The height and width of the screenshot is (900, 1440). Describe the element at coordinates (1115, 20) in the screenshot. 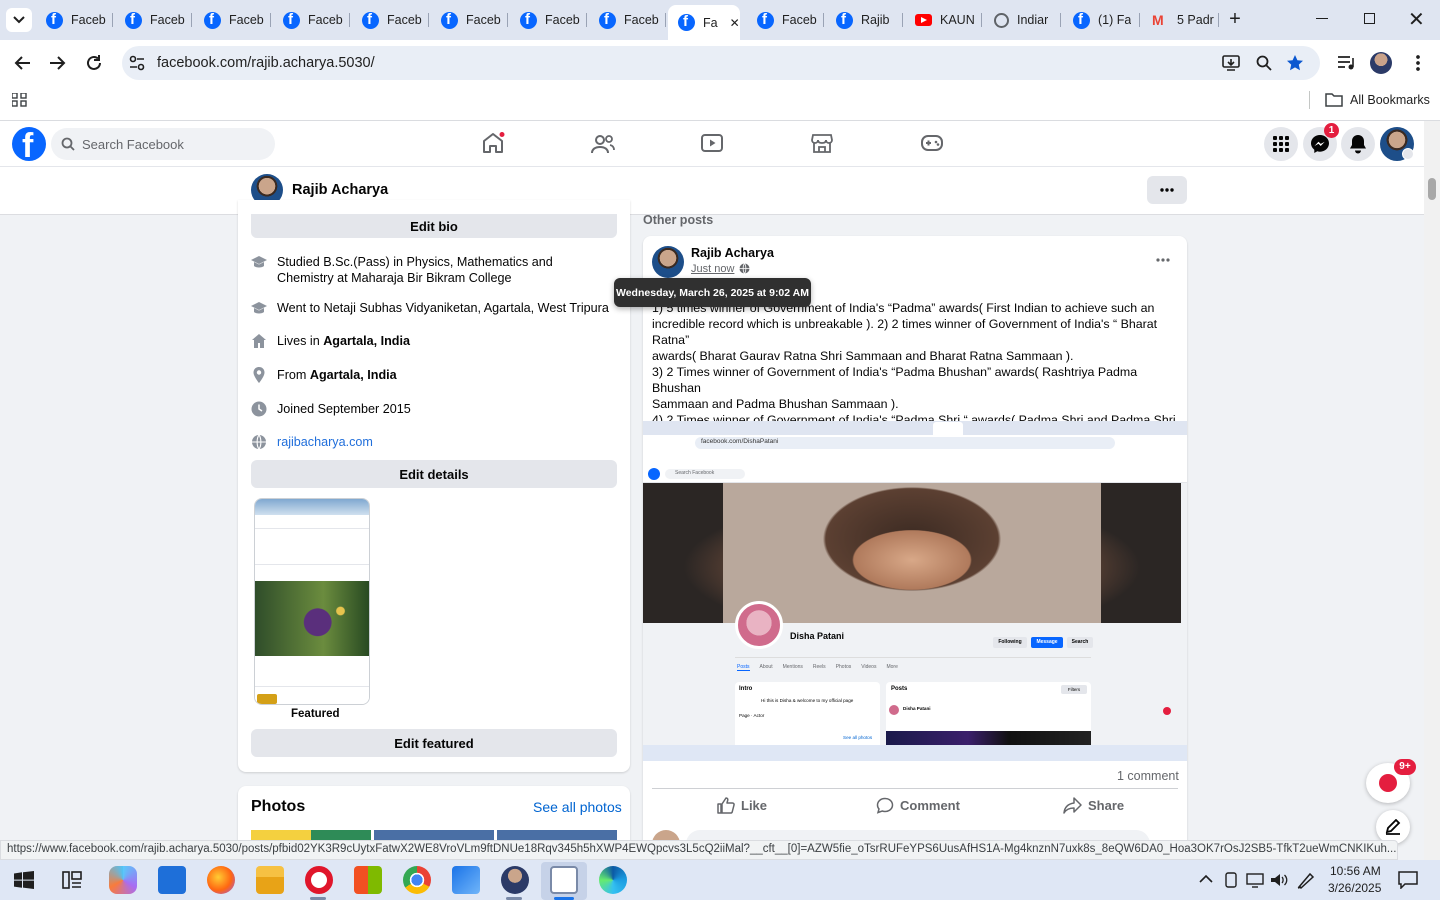

I see `tab-label: (1) Fa` at that location.